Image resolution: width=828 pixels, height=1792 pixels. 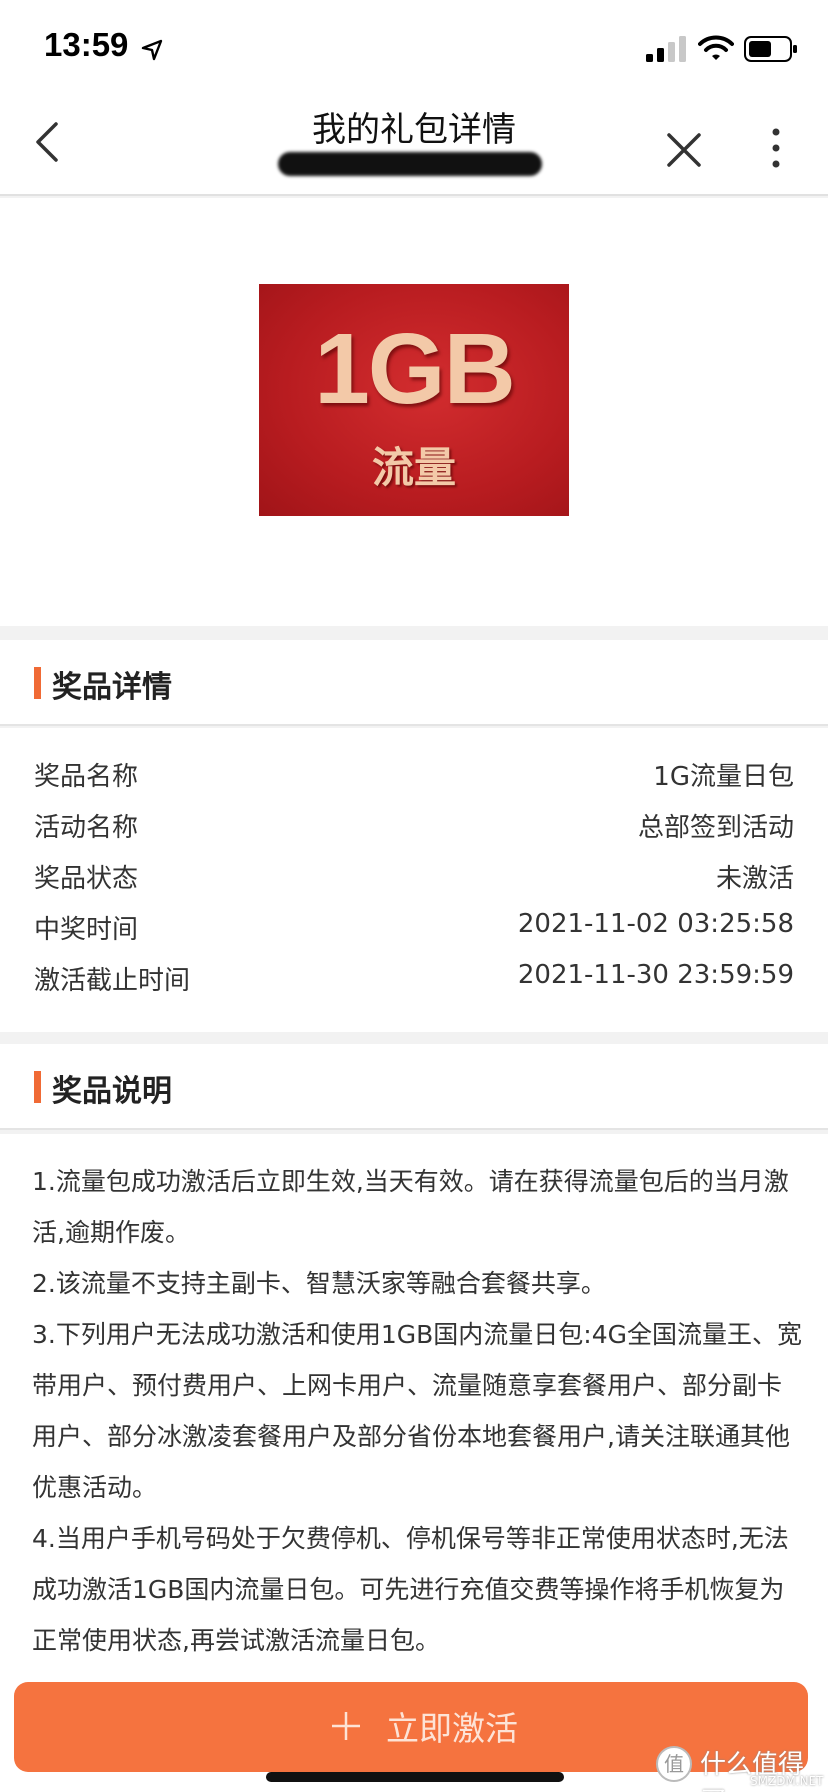 I want to click on redaction-mark, so click(x=410, y=164).